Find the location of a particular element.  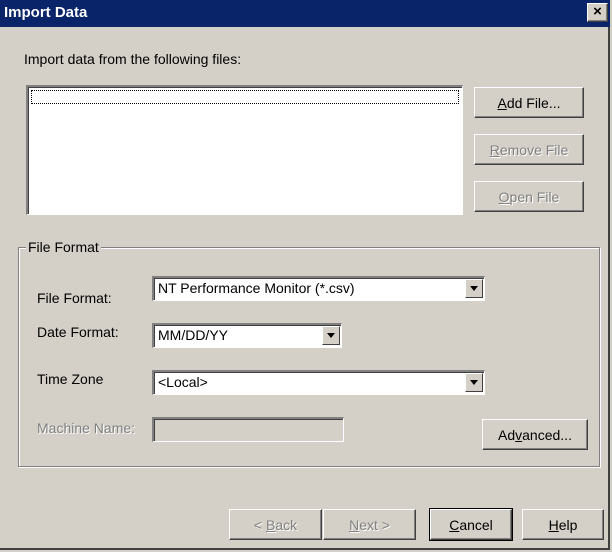

time-zone-combo: <Local> is located at coordinates (318, 382).